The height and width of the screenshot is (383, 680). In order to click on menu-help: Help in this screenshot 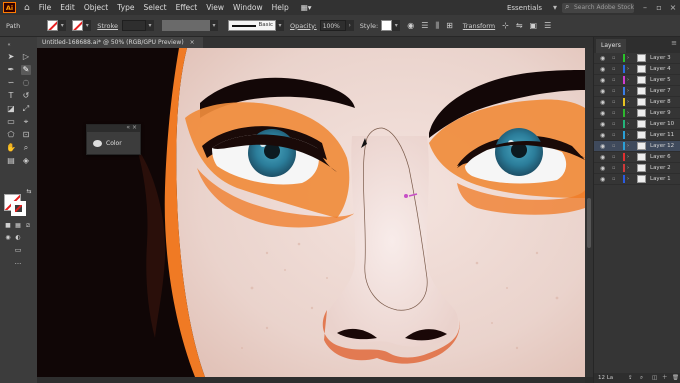, I will do `click(280, 7)`.